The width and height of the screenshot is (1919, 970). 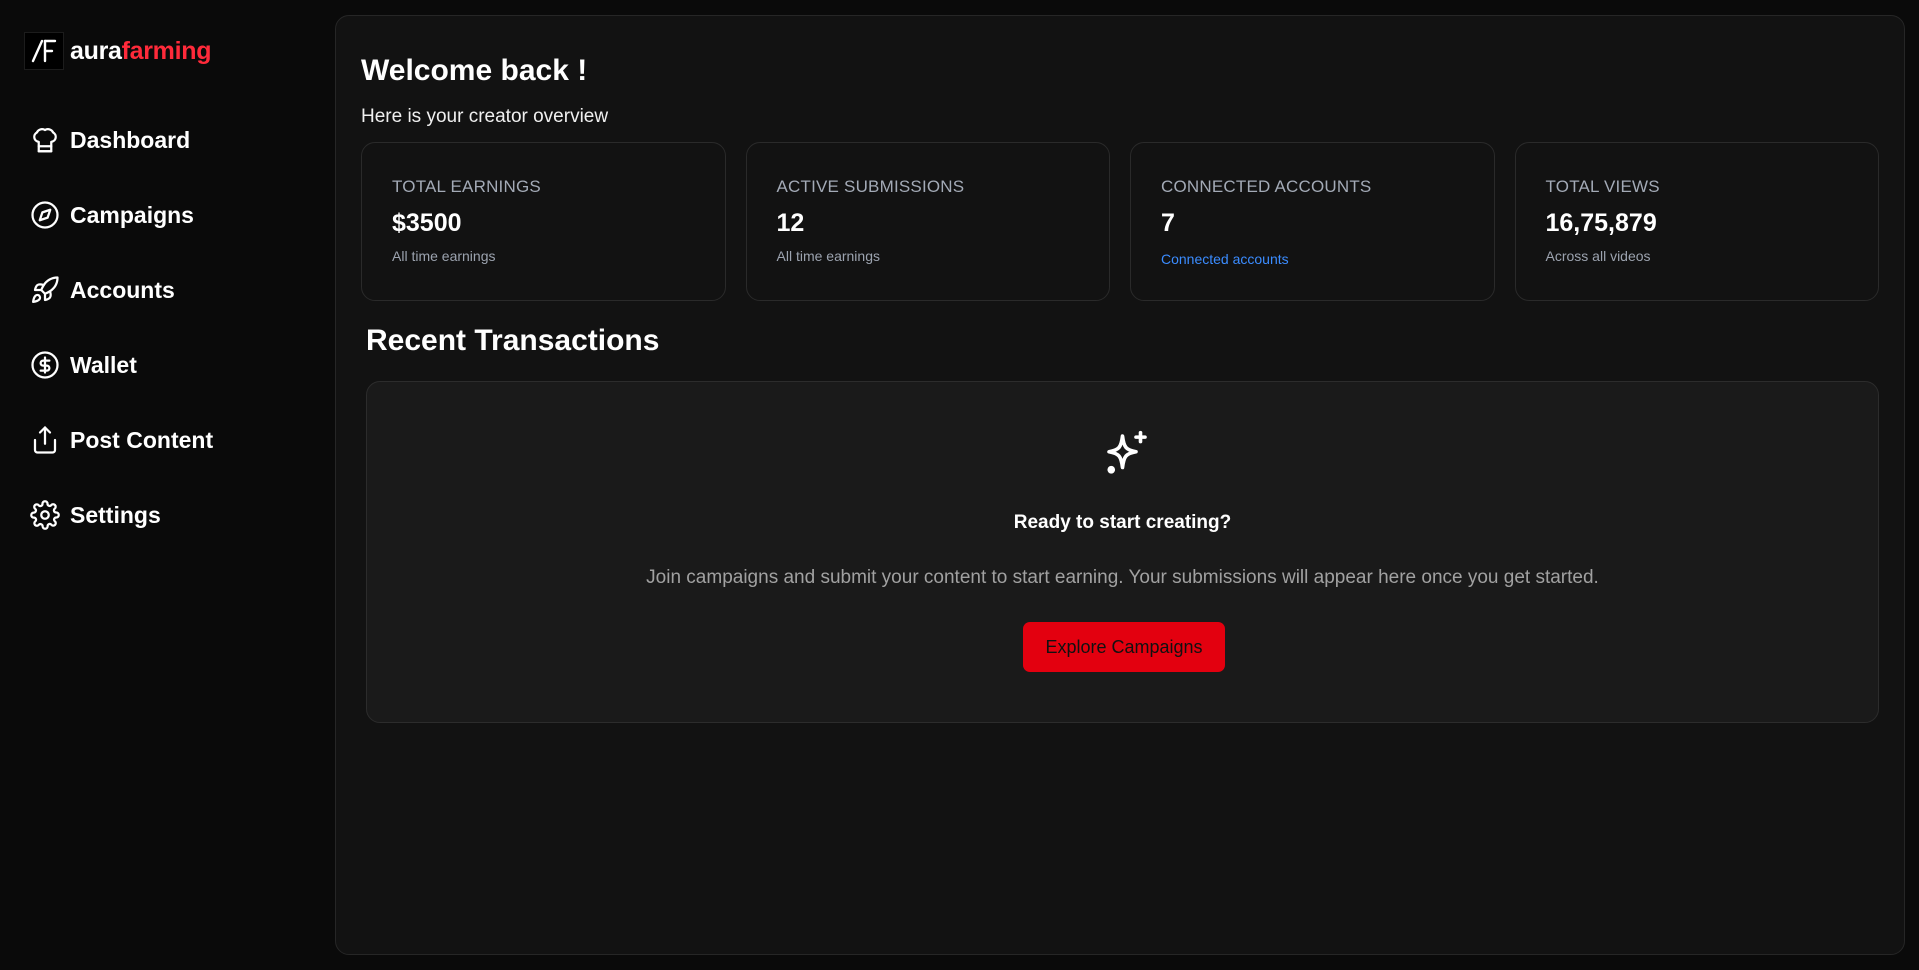 What do you see at coordinates (1266, 186) in the screenshot?
I see `stat-label: CONNECTED ACCOUNTS` at bounding box center [1266, 186].